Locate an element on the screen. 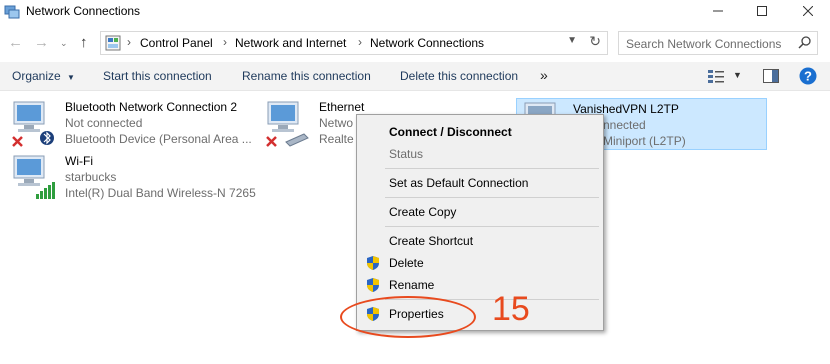 The width and height of the screenshot is (830, 364). step-number: 15 is located at coordinates (511, 309).